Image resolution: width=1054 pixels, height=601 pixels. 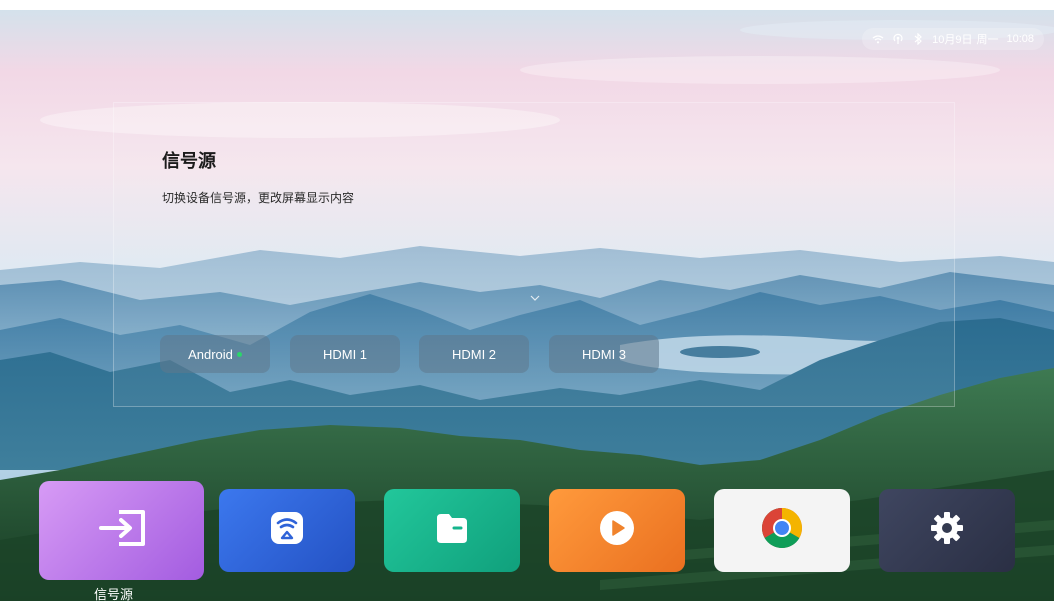 I want to click on source-button-hdmi-3: HDMI 3, so click(x=604, y=354).